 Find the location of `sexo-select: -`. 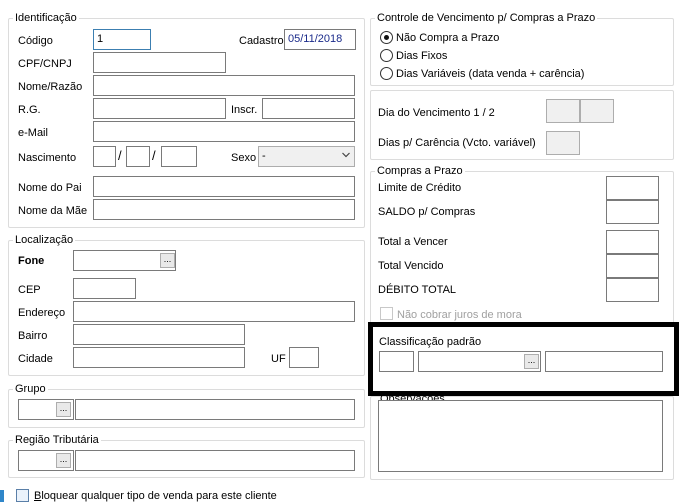

sexo-select: - is located at coordinates (306, 156).